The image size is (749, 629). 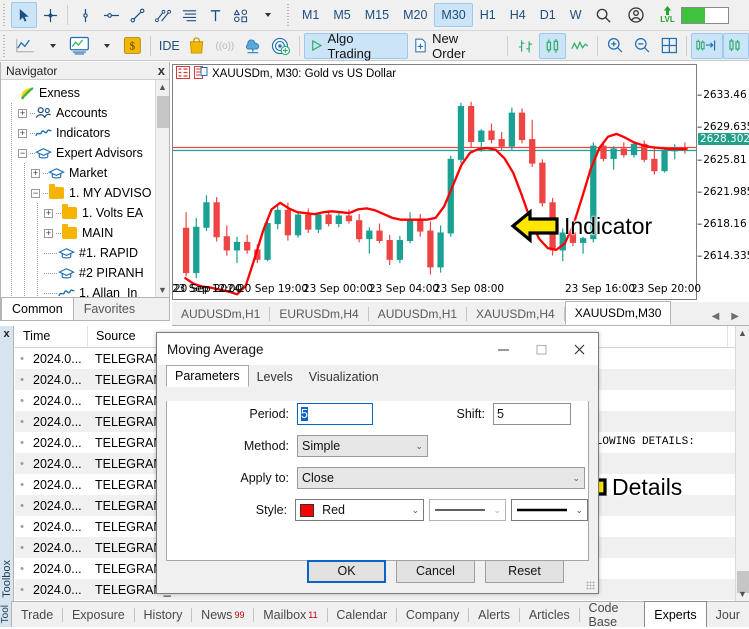 I want to click on bar-chart-icon, so click(x=525, y=46).